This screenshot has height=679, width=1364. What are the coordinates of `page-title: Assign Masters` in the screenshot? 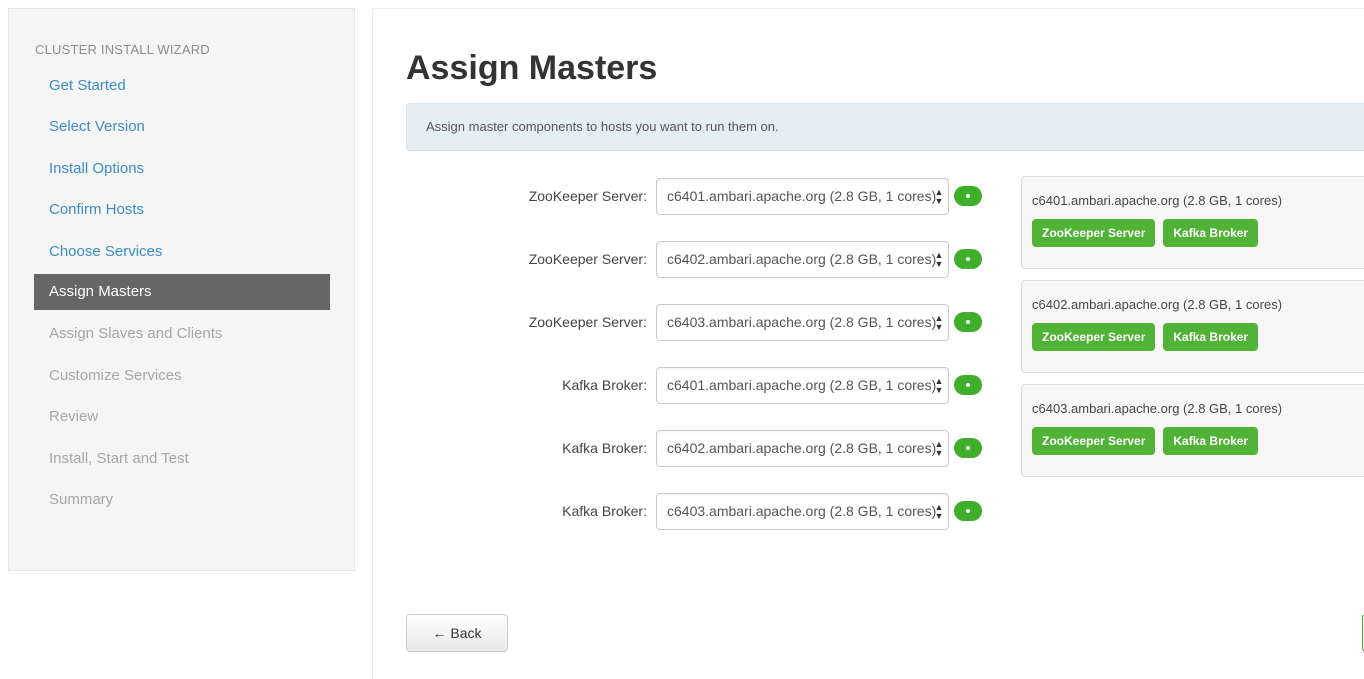 It's located at (532, 68).